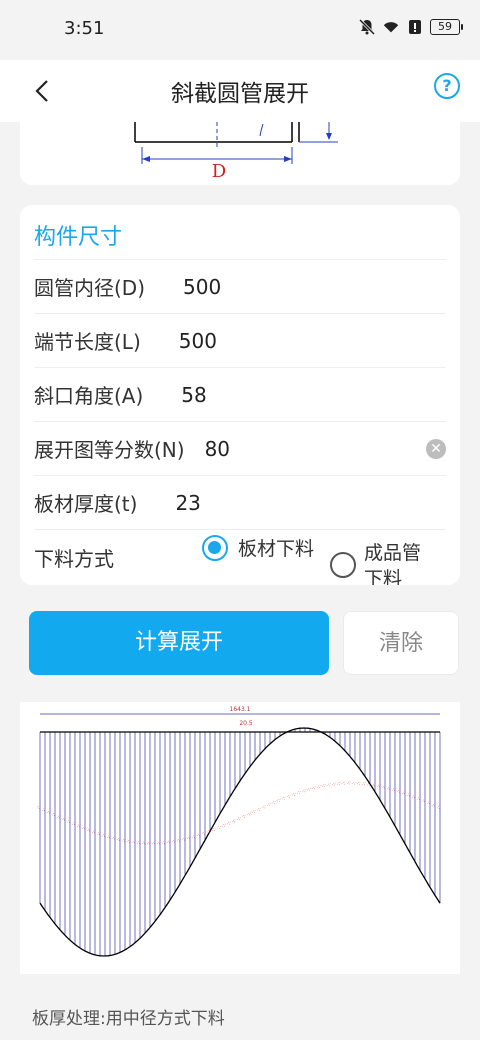  I want to click on field-label: 端节长度(L), so click(87, 342).